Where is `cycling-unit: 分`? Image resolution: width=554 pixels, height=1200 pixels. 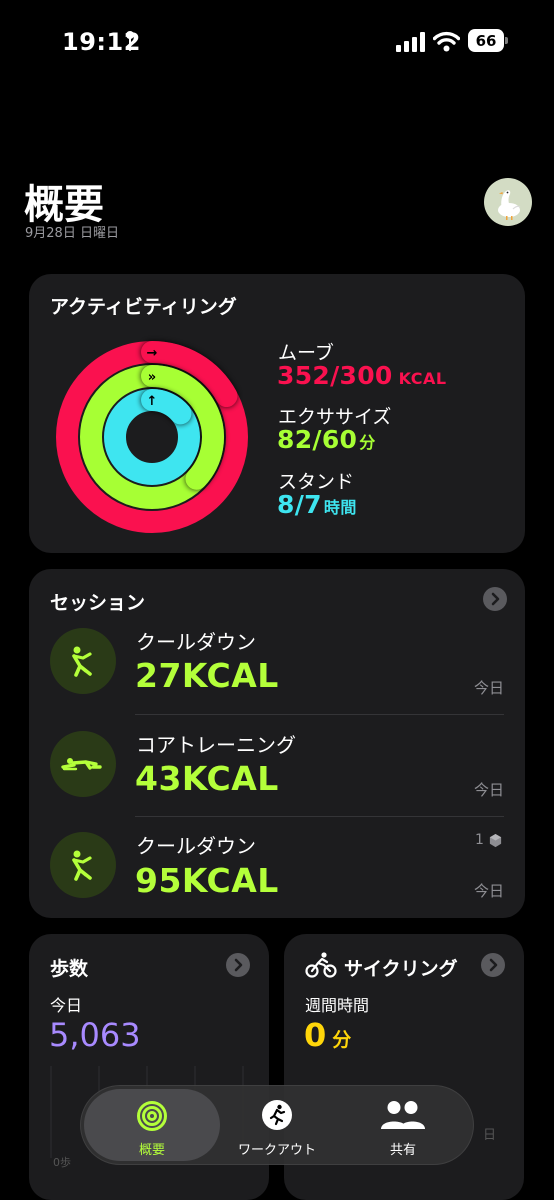 cycling-unit: 分 is located at coordinates (342, 1040).